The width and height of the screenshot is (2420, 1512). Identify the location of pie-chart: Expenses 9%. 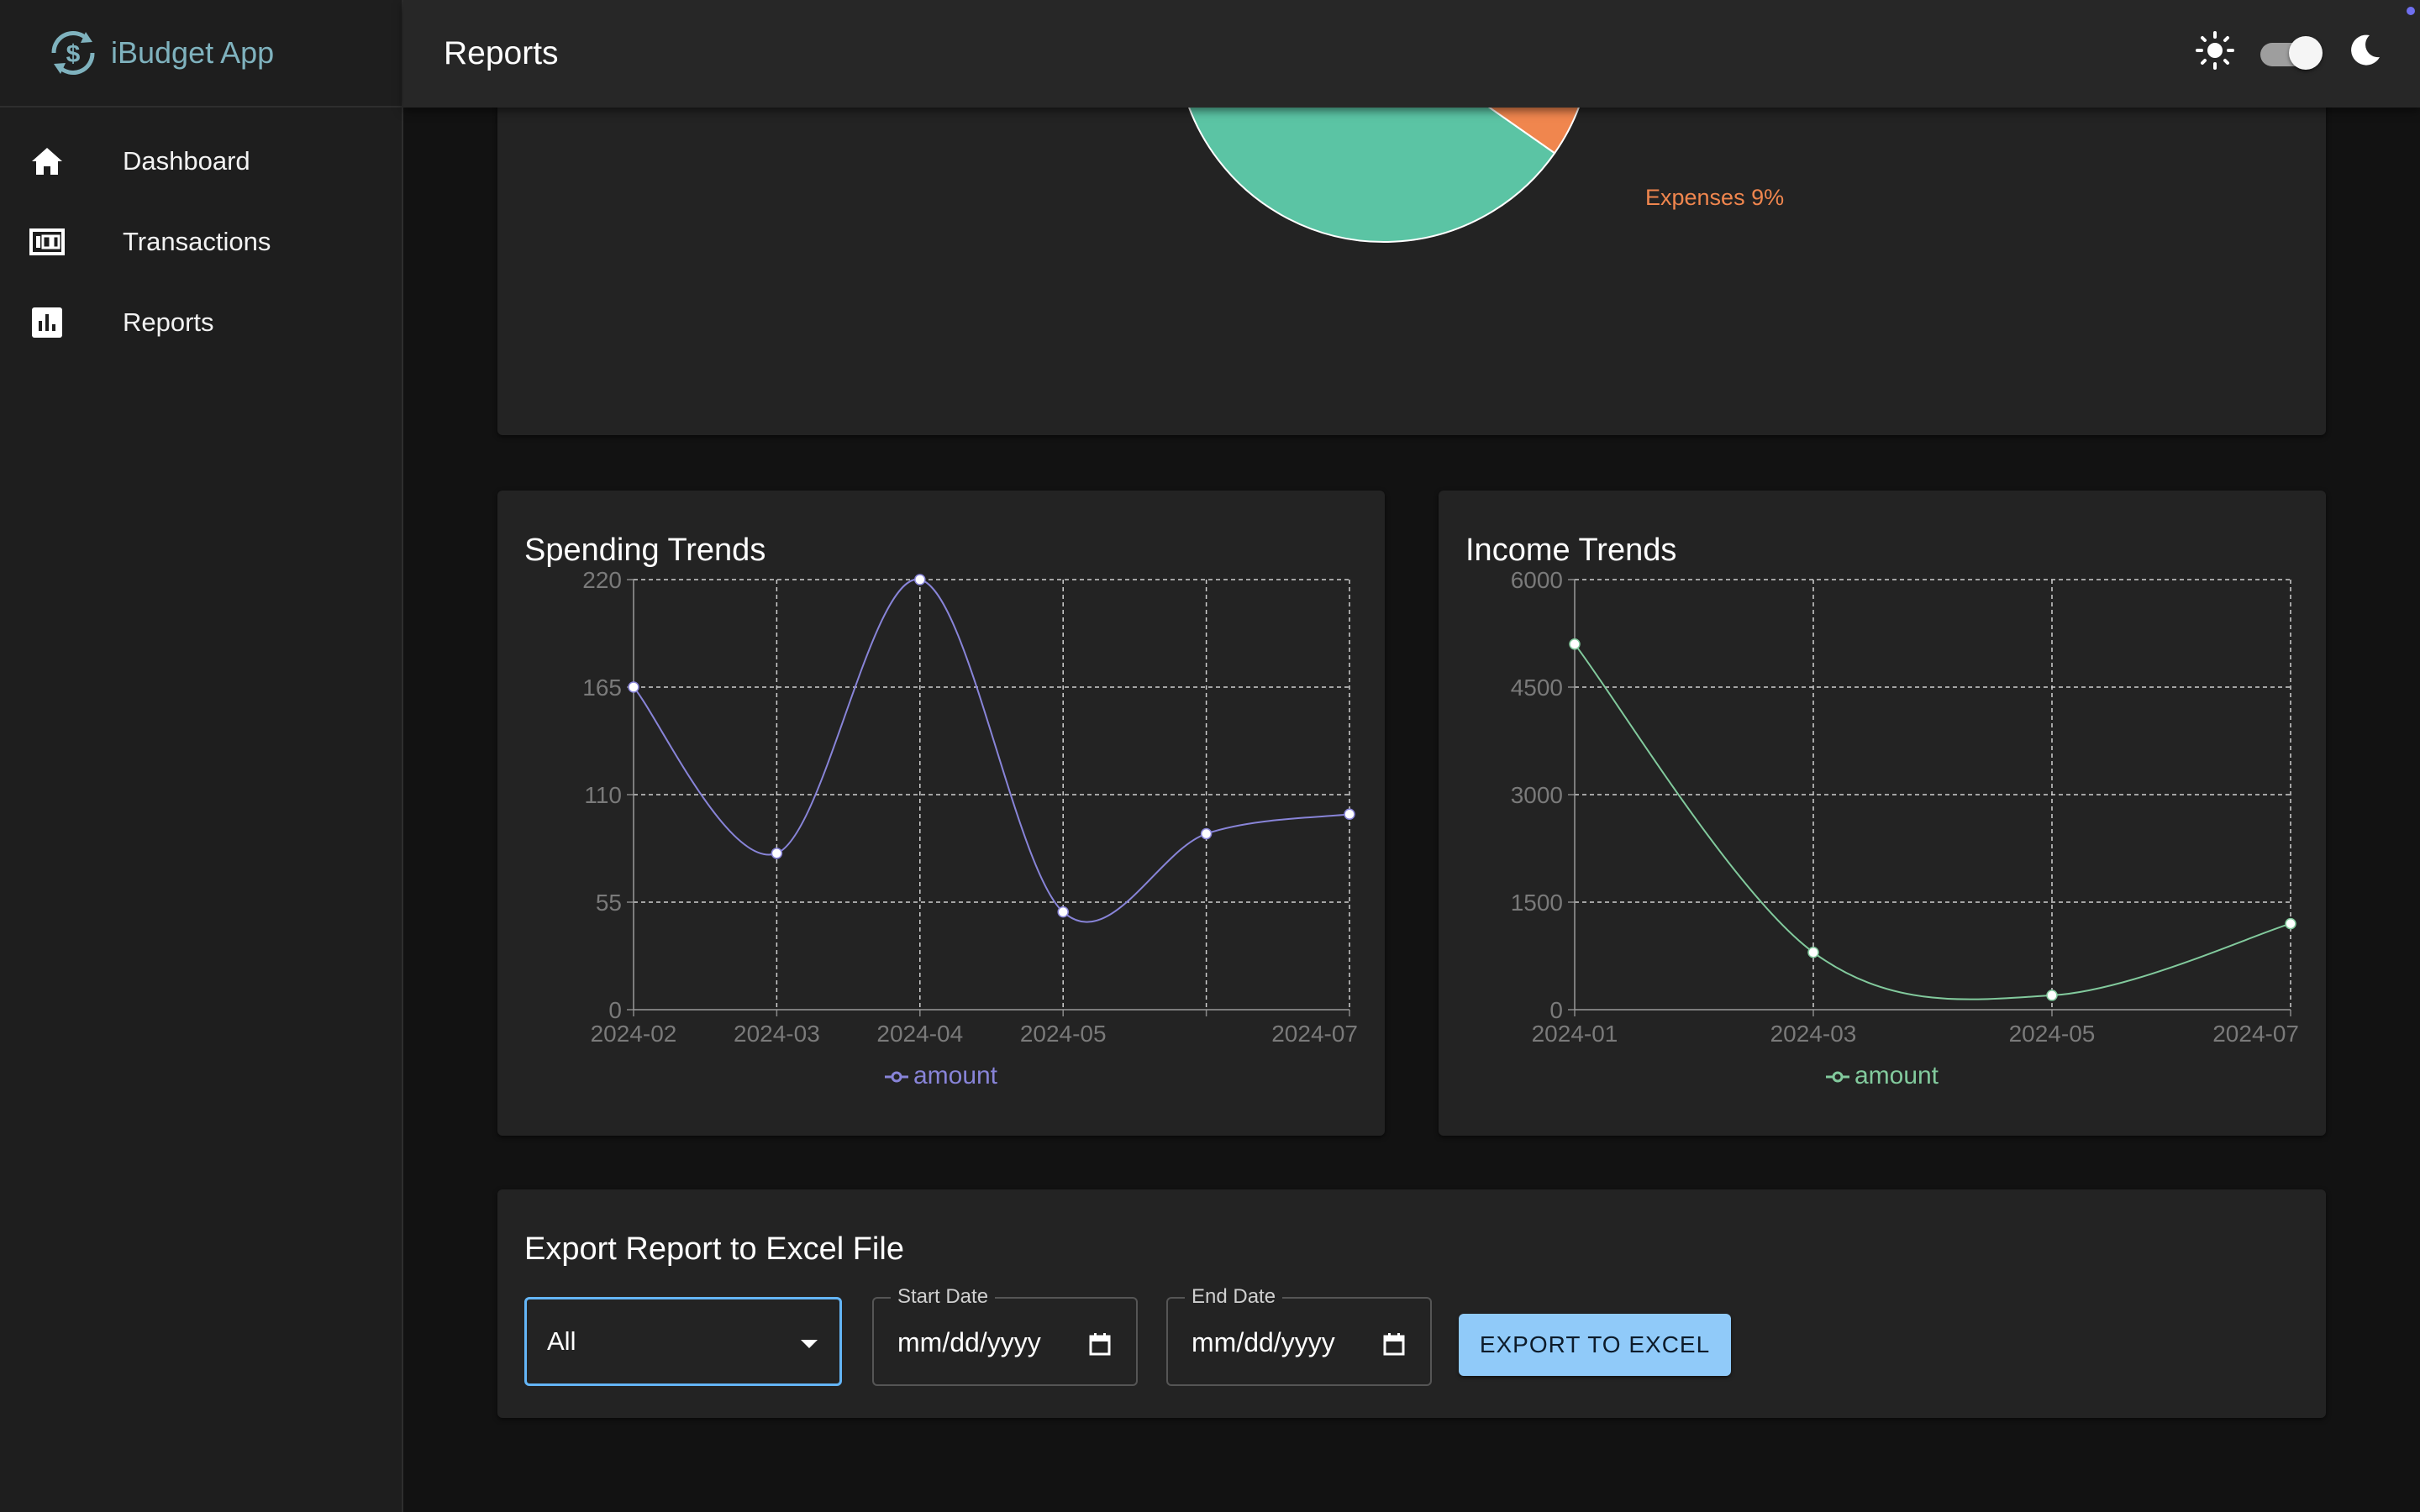
(1482, 163).